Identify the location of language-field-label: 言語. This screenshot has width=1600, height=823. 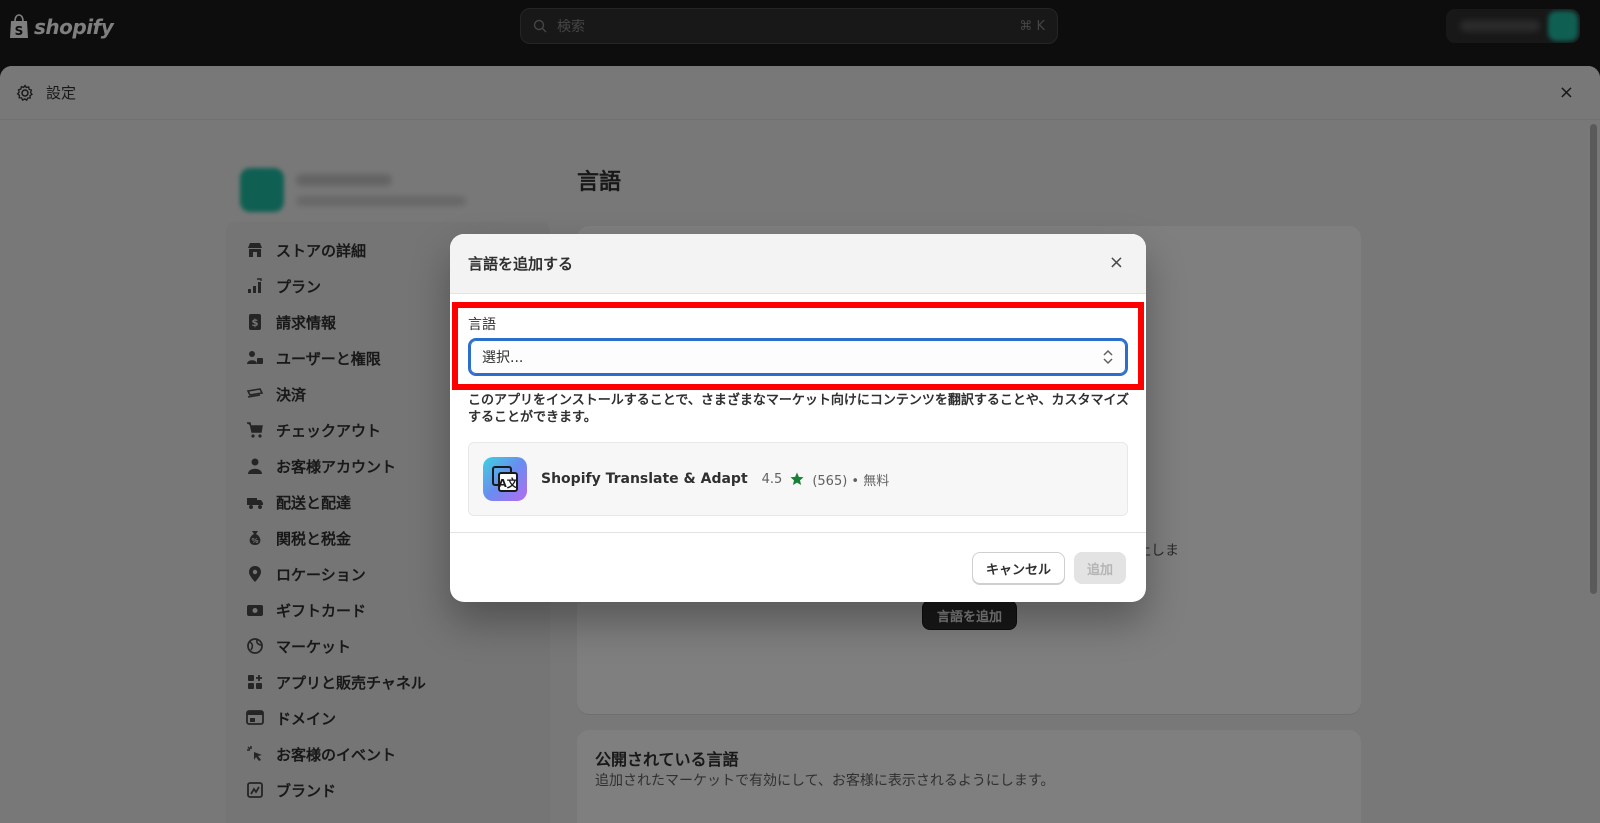
(482, 325).